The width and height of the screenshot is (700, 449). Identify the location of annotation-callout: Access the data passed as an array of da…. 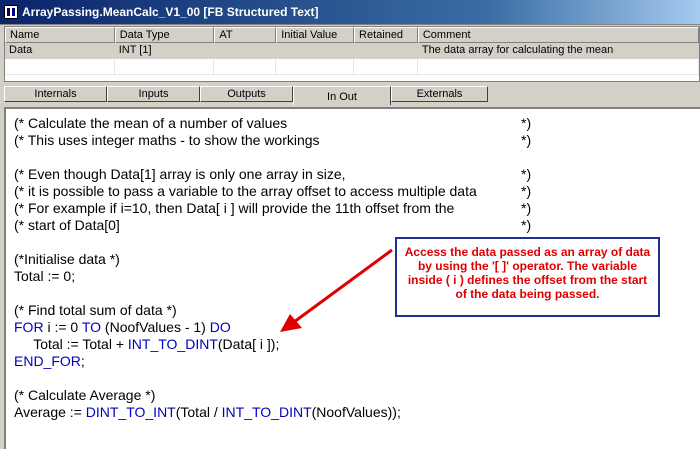
(527, 277).